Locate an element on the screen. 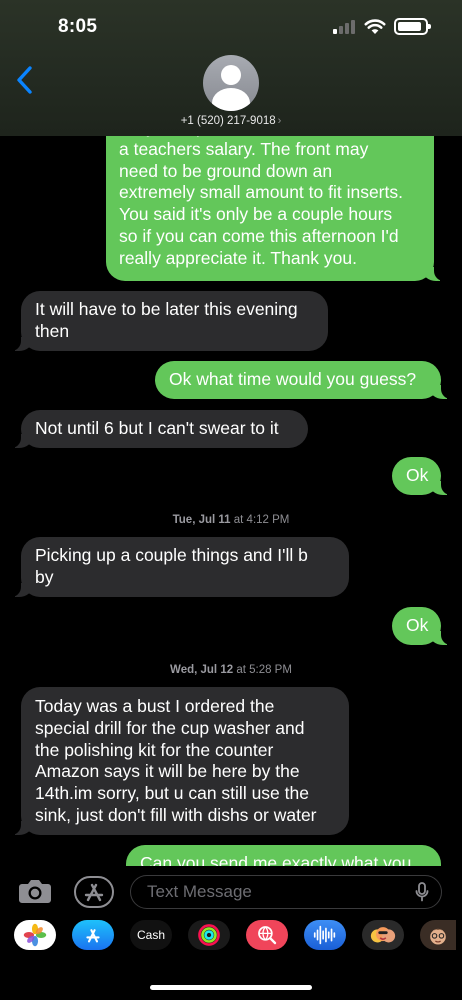  audio-waveform-icon is located at coordinates (324, 935).